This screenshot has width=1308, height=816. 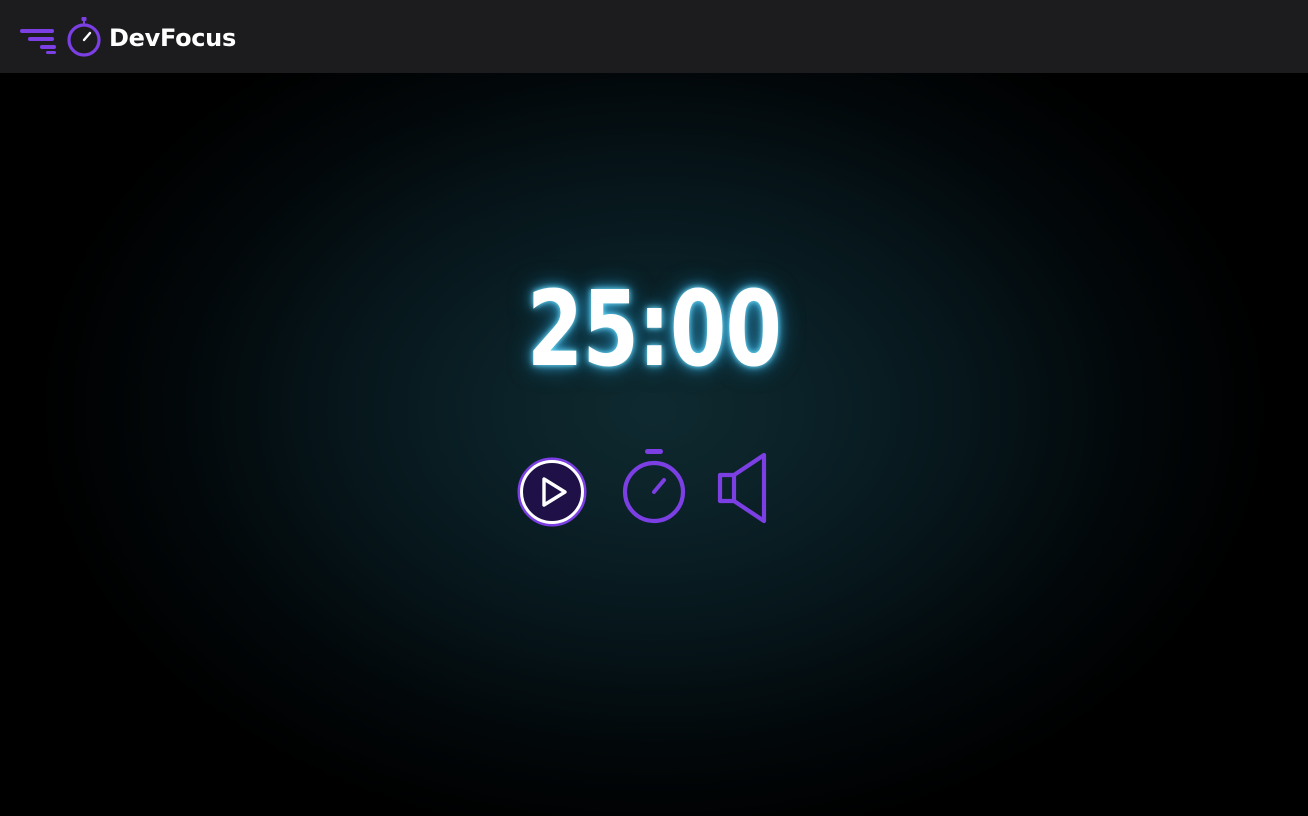 I want to click on play-circle-icon, so click(x=552, y=492).